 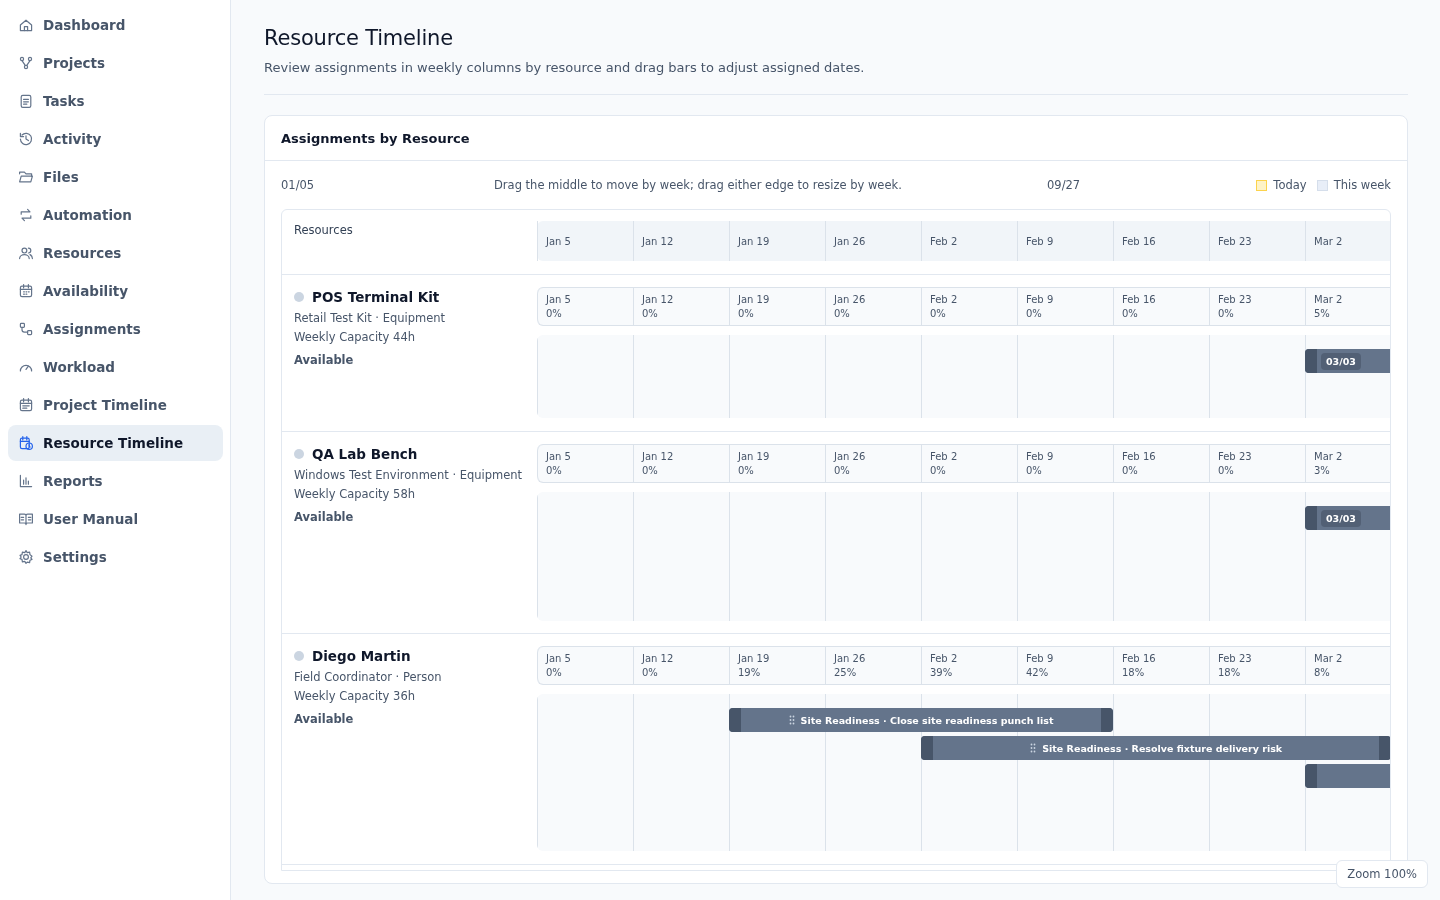 What do you see at coordinates (1290, 185) in the screenshot?
I see `legend-label: Today` at bounding box center [1290, 185].